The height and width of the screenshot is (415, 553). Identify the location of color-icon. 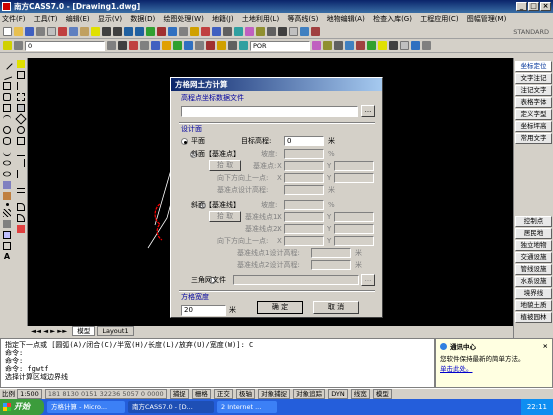
(133, 45).